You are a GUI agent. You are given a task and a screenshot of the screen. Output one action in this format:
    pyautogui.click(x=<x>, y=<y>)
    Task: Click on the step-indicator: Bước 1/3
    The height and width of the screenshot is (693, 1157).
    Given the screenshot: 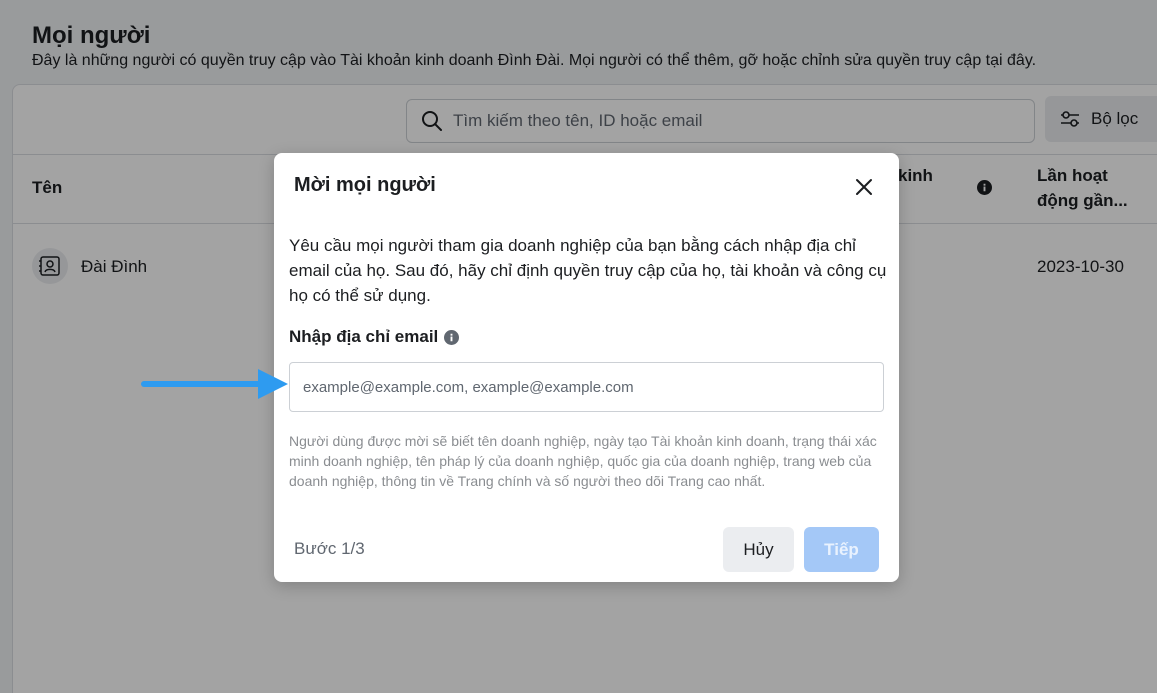 What is the action you would take?
    pyautogui.click(x=329, y=548)
    